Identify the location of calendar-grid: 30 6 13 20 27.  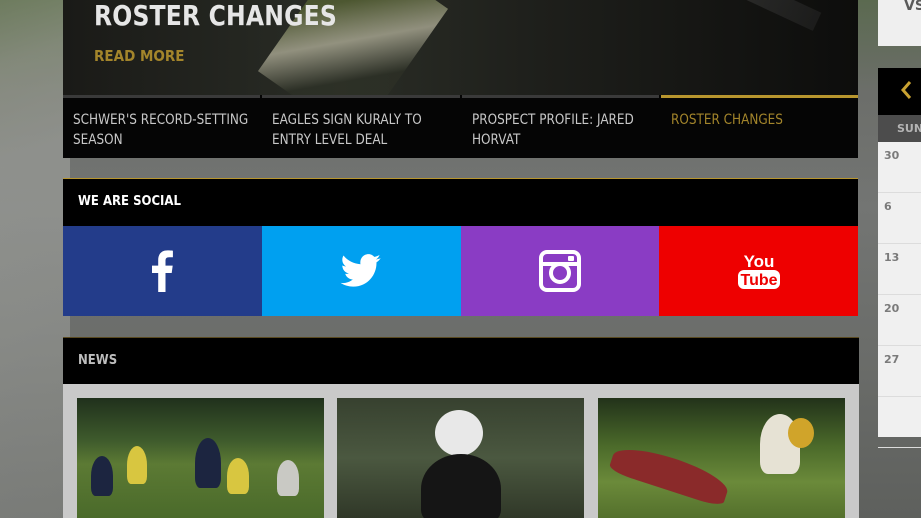
(899, 295).